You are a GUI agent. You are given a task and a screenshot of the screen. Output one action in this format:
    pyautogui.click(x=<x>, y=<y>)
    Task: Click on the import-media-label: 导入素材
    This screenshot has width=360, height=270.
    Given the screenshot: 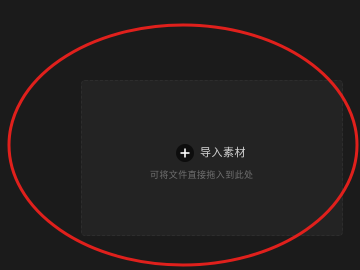 What is the action you would take?
    pyautogui.click(x=223, y=152)
    